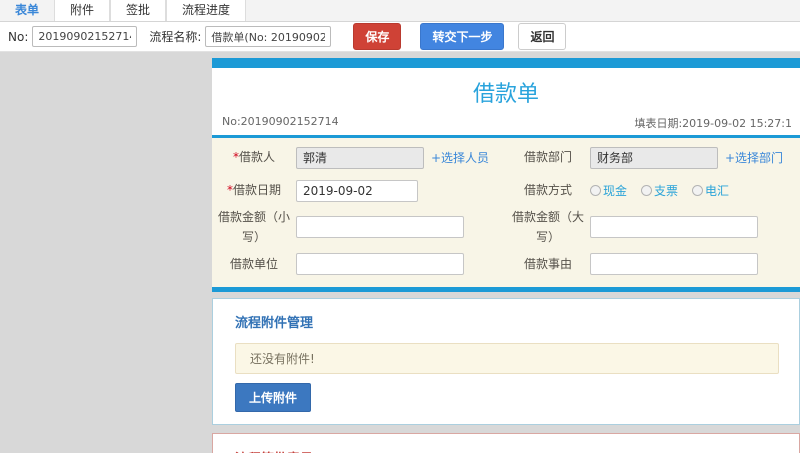 This screenshot has width=800, height=453. I want to click on form-number-text: No:20190902152714, so click(280, 121).